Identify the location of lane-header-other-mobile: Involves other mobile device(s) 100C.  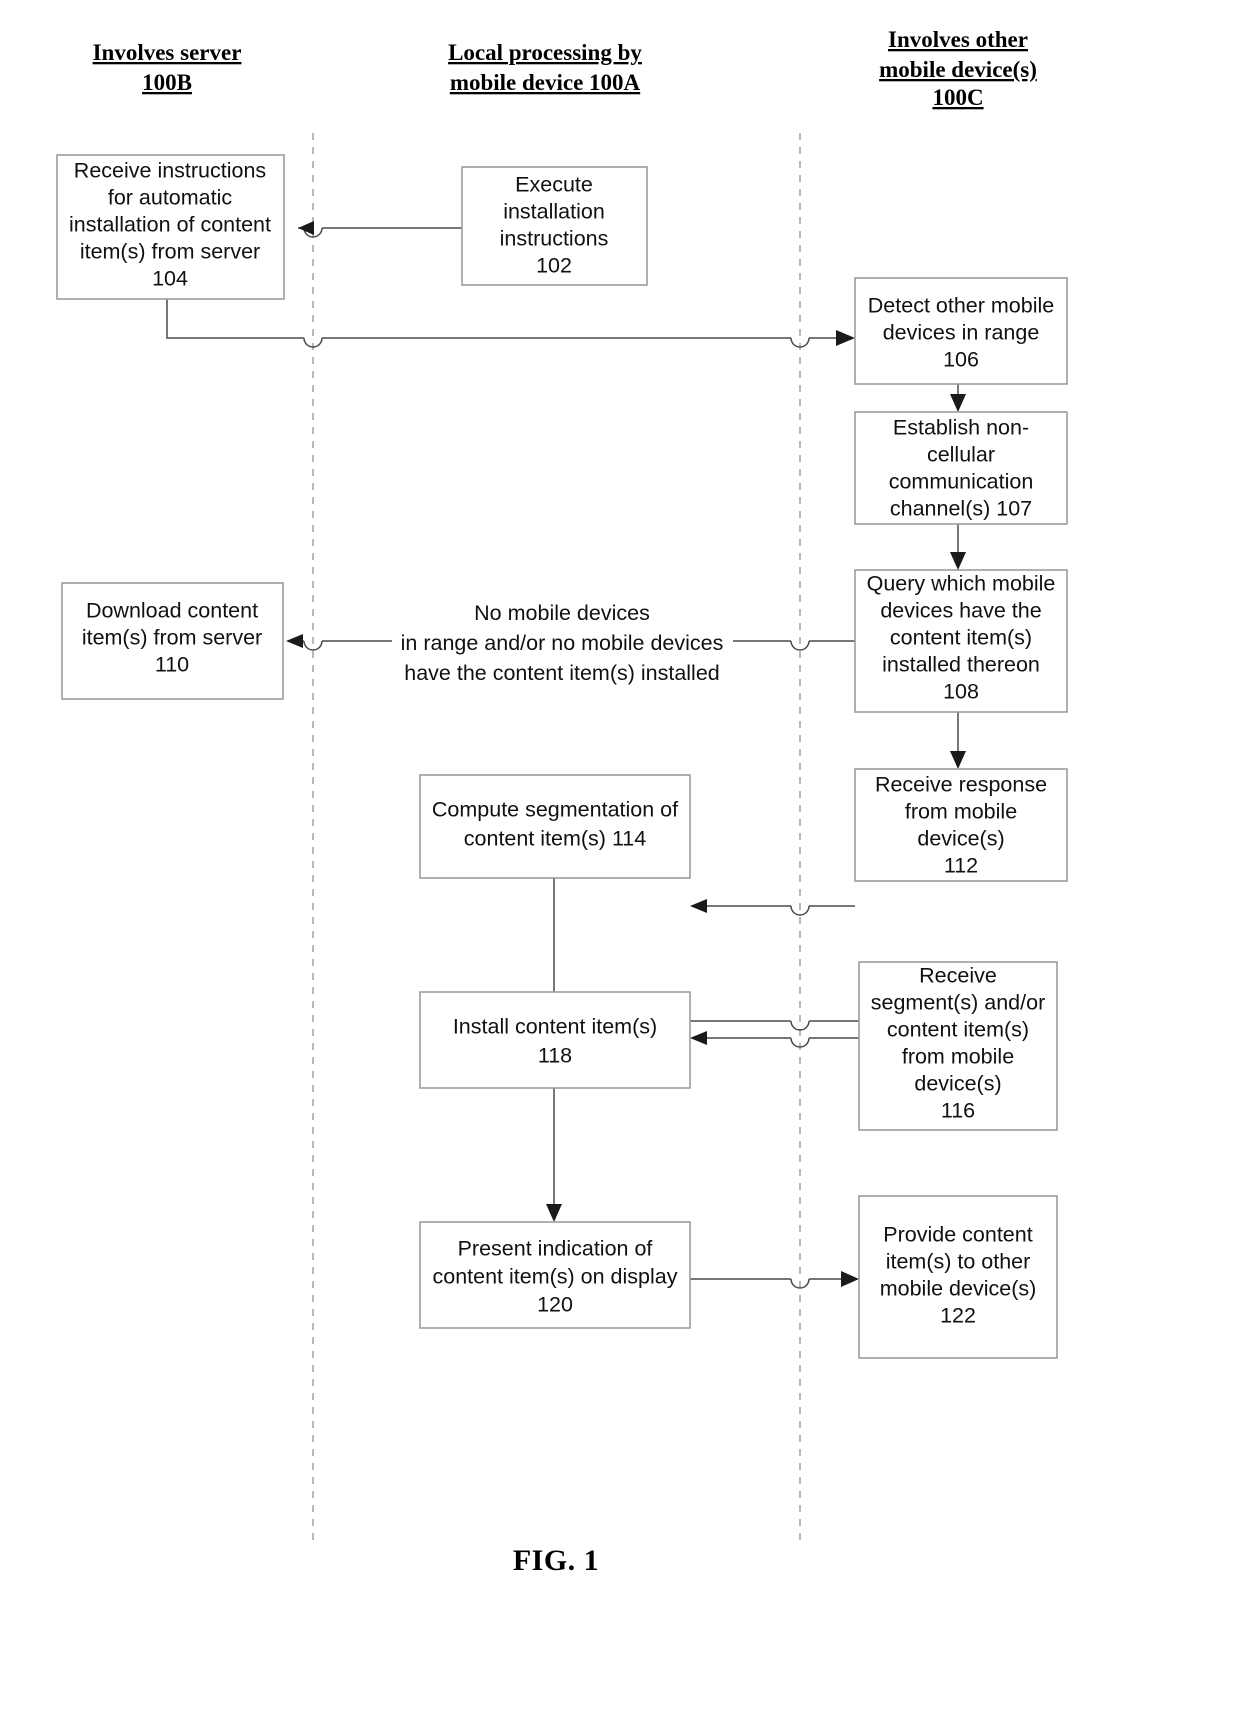
(958, 68).